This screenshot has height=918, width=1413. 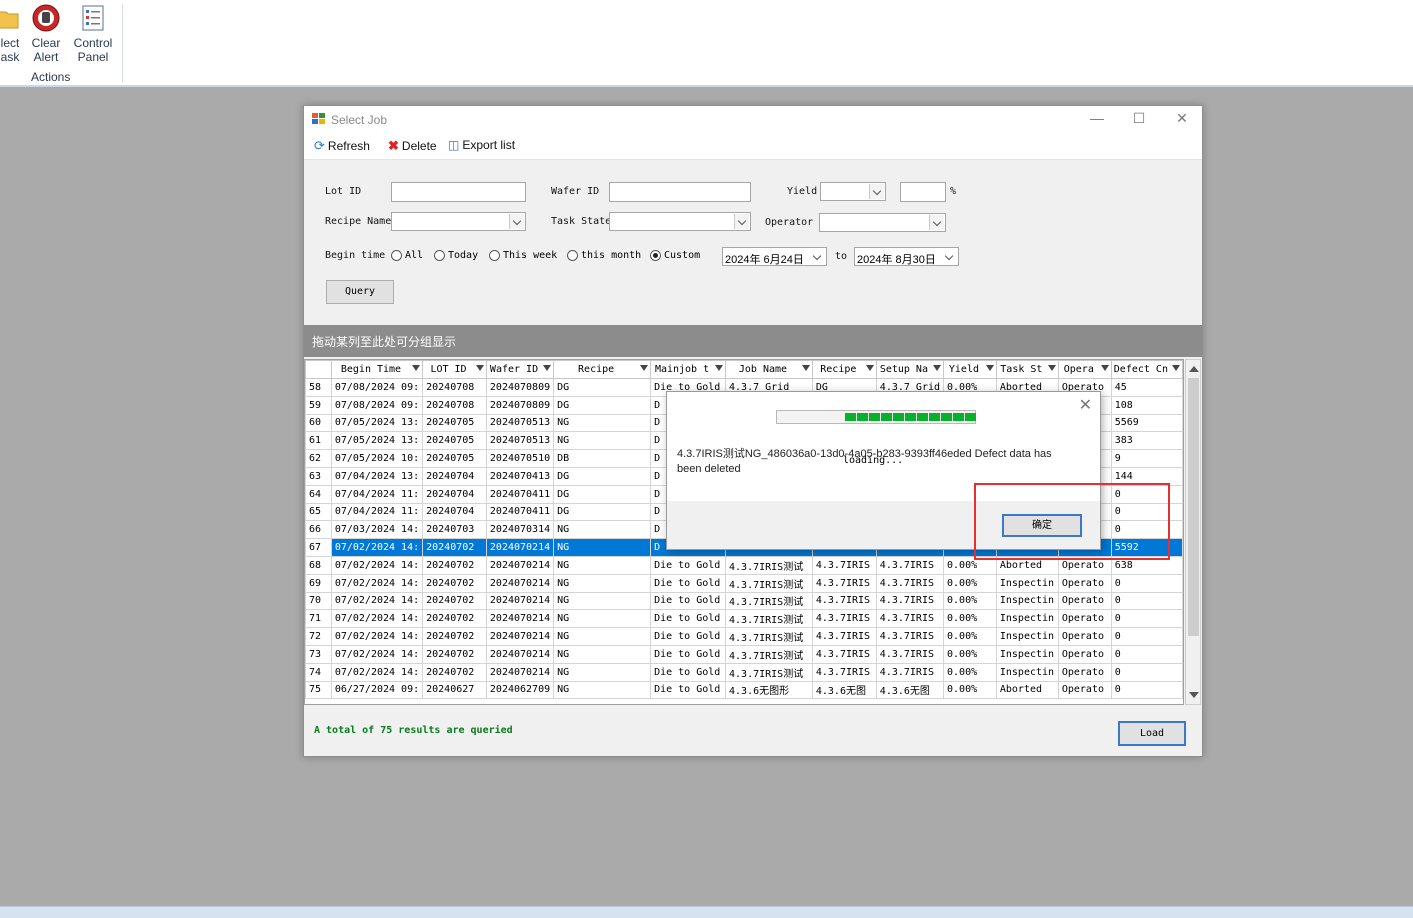 What do you see at coordinates (1027, 583) in the screenshot?
I see `table-cell: Inspectin` at bounding box center [1027, 583].